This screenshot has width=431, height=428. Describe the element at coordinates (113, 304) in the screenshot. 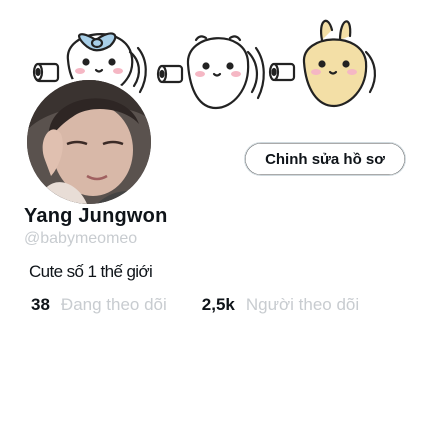

I see `following-label: Đang theo dõi` at that location.